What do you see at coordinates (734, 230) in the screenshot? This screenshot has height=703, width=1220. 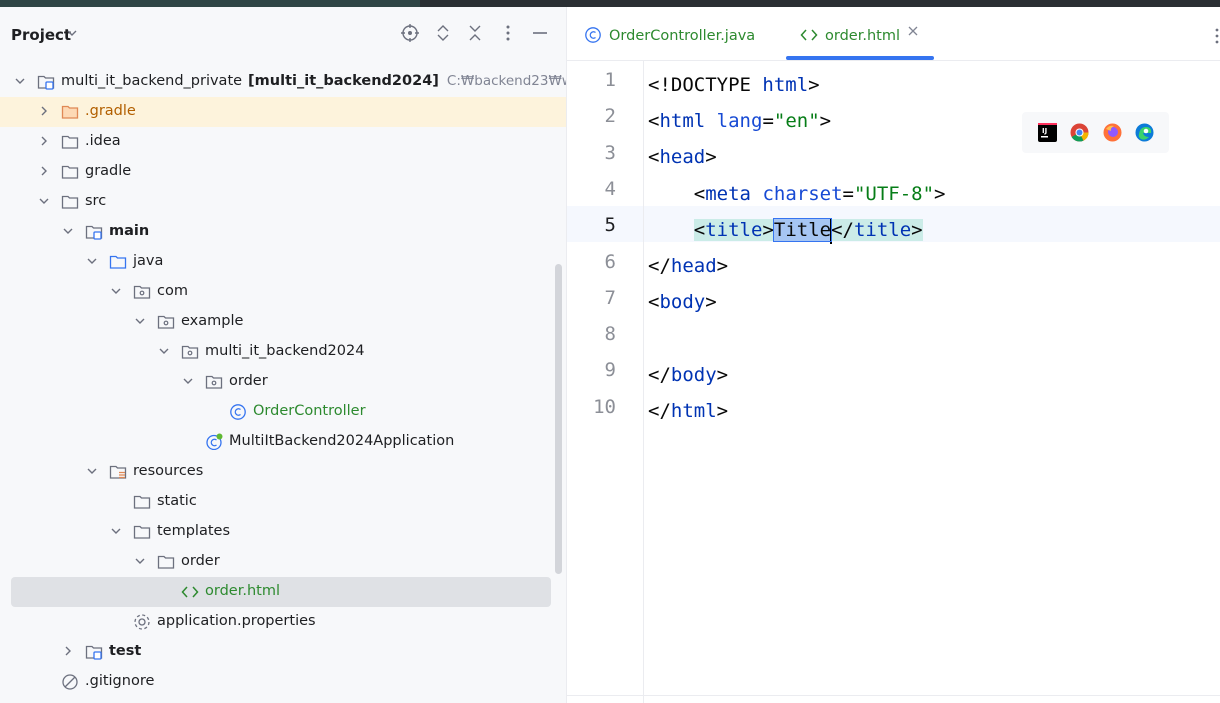 I see `code-token: title` at bounding box center [734, 230].